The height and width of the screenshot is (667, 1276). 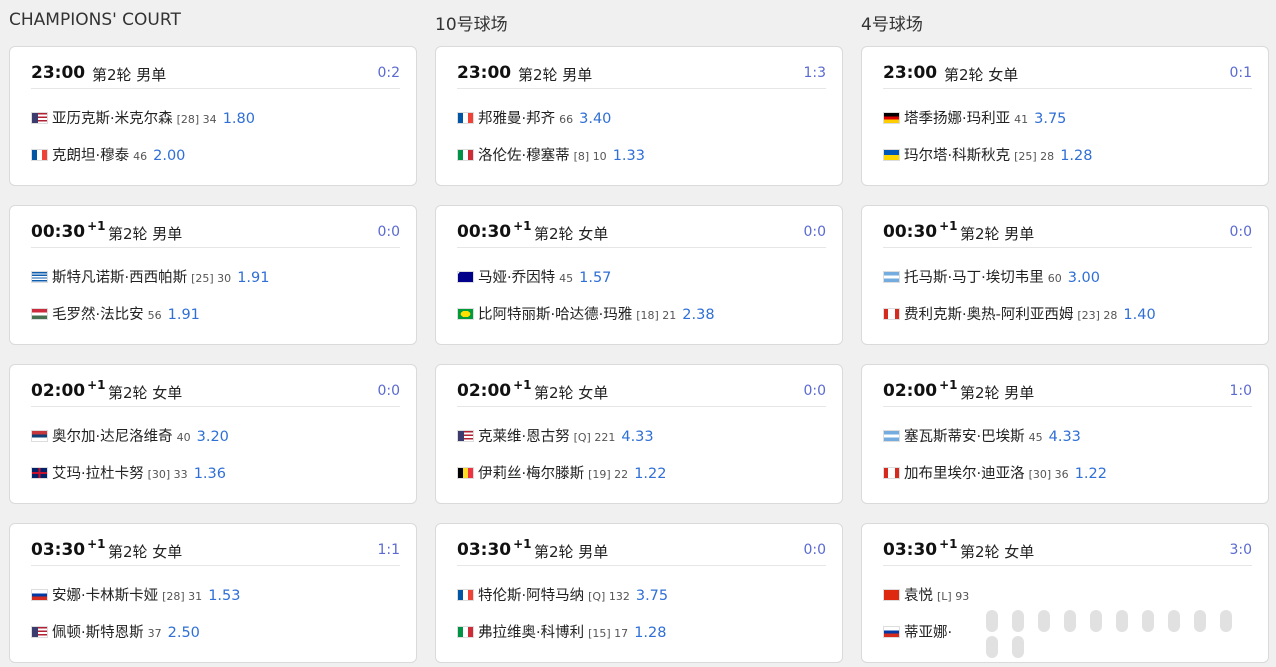 I want to click on player-seed-rank: 46, so click(x=140, y=156).